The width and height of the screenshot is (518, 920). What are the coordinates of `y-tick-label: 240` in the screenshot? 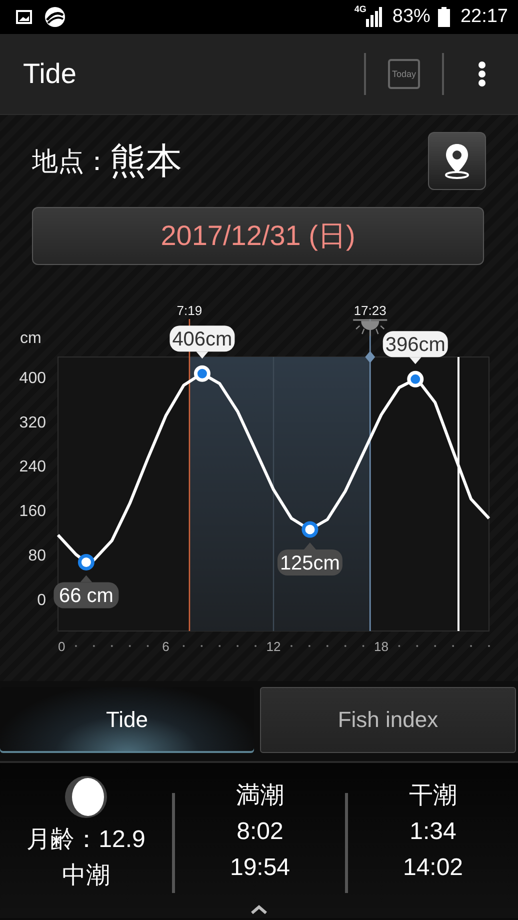 It's located at (32, 467).